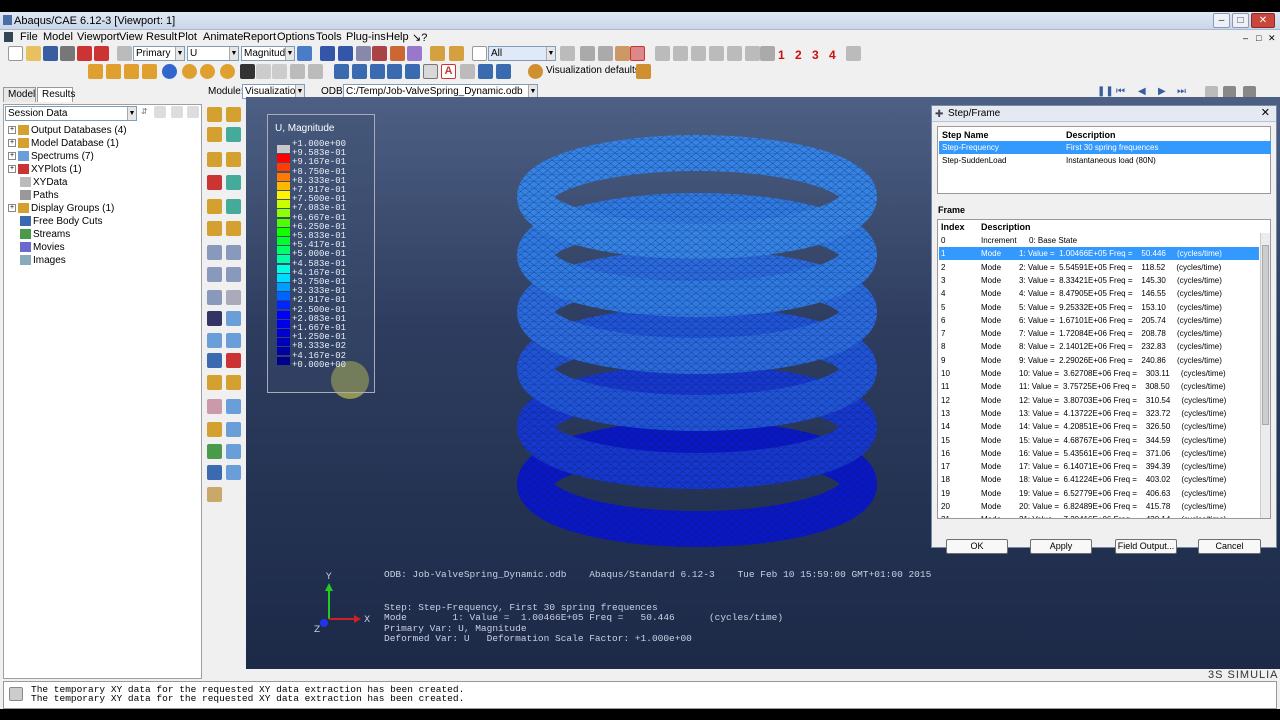  What do you see at coordinates (1099, 240) in the screenshot?
I see `frame-row: 0 Increment 0: Base State` at bounding box center [1099, 240].